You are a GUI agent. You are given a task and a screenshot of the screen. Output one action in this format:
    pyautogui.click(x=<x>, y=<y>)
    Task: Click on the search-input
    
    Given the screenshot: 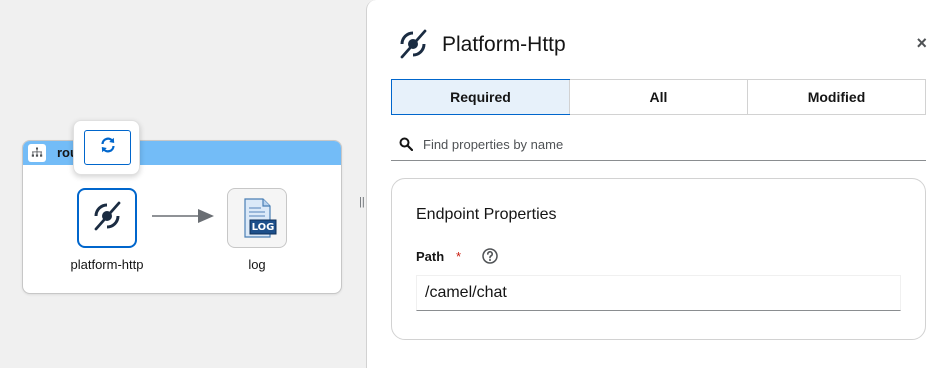 What is the action you would take?
    pyautogui.click(x=663, y=144)
    